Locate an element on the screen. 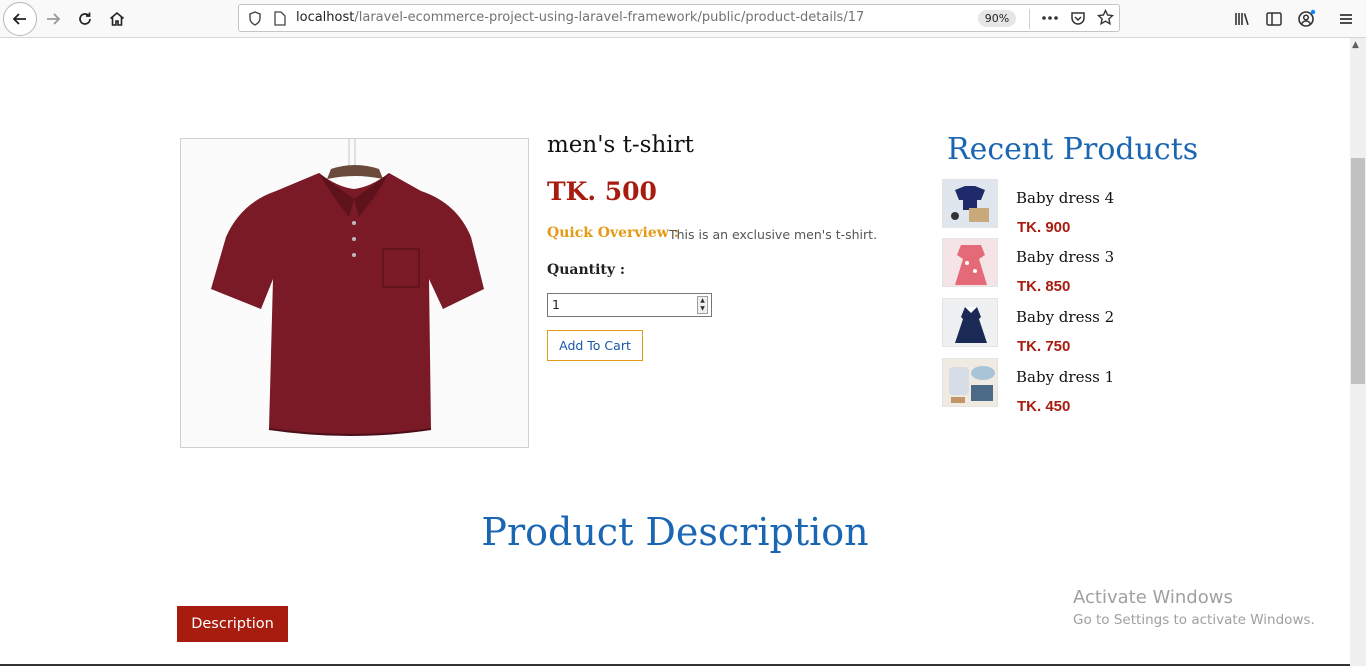 Image resolution: width=1366 pixels, height=666 pixels. recent-product-item: Baby dress 1 TK. 450 is located at coordinates (1072, 386).